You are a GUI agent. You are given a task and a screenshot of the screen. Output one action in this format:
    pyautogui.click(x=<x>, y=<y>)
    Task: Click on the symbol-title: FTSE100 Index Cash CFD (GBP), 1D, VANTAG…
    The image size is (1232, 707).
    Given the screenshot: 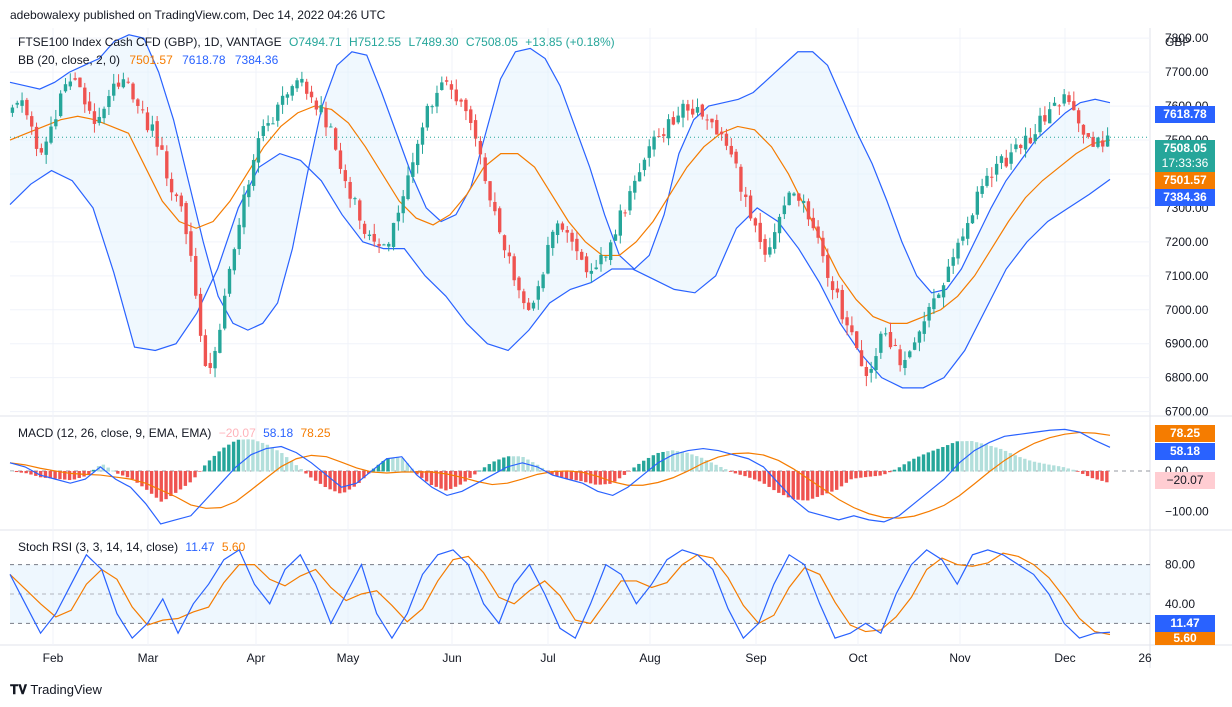 What is the action you would take?
    pyautogui.click(x=150, y=42)
    